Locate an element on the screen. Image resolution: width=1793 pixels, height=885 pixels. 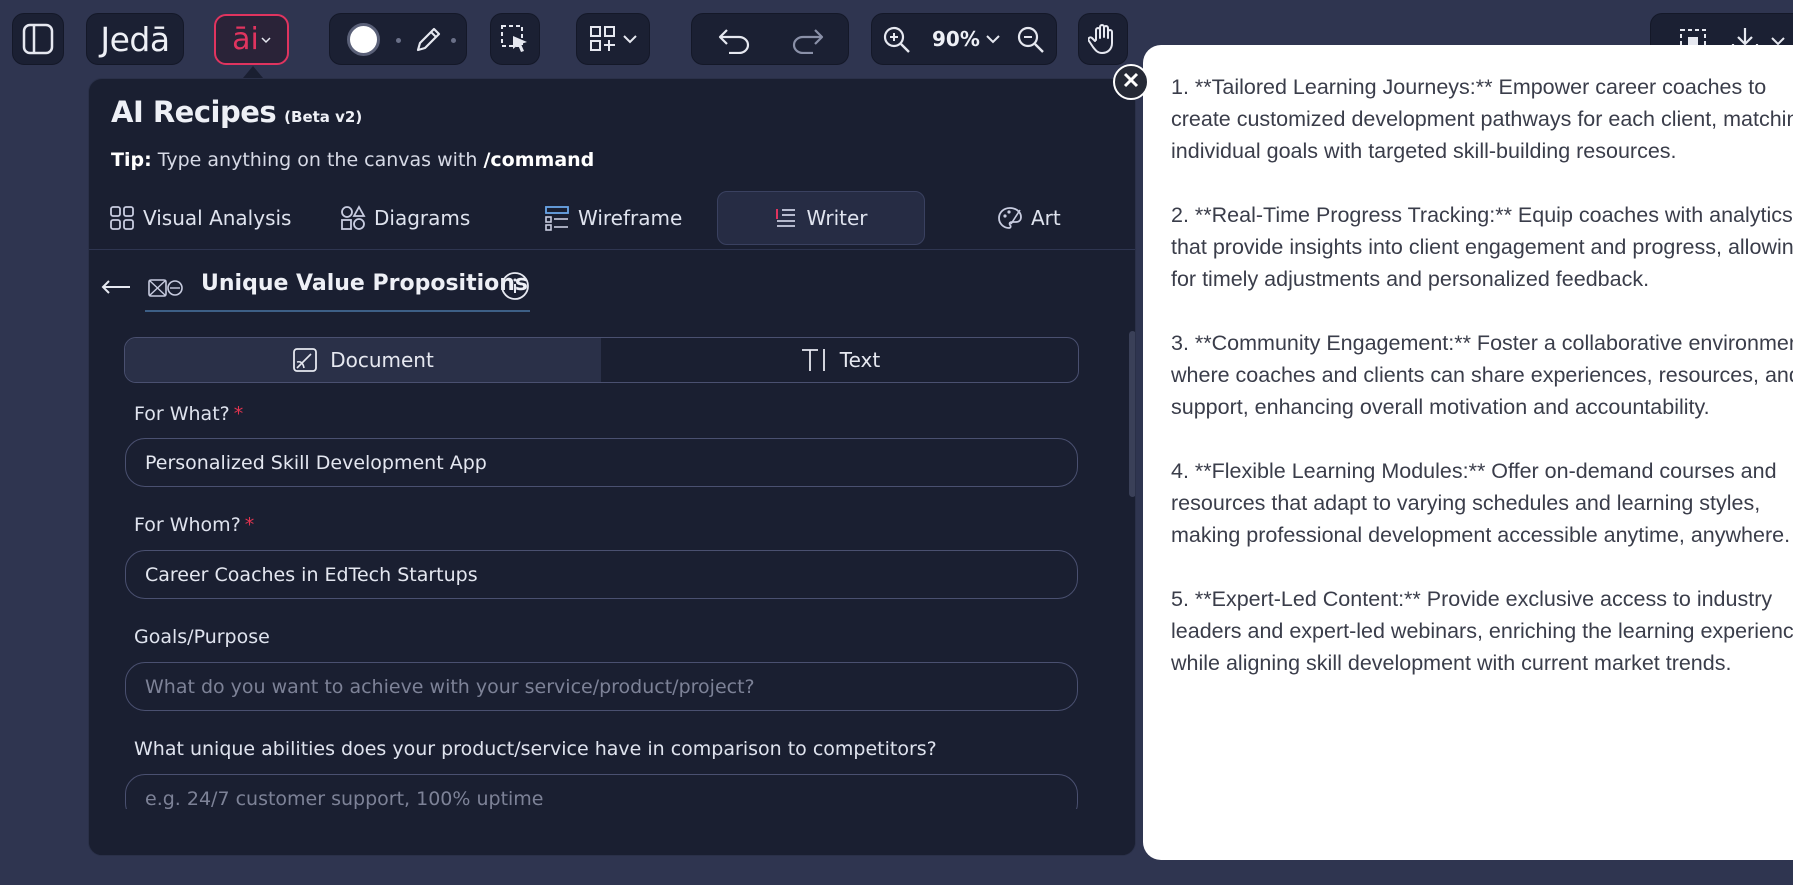
brand-logo: Jedā is located at coordinates (135, 39).